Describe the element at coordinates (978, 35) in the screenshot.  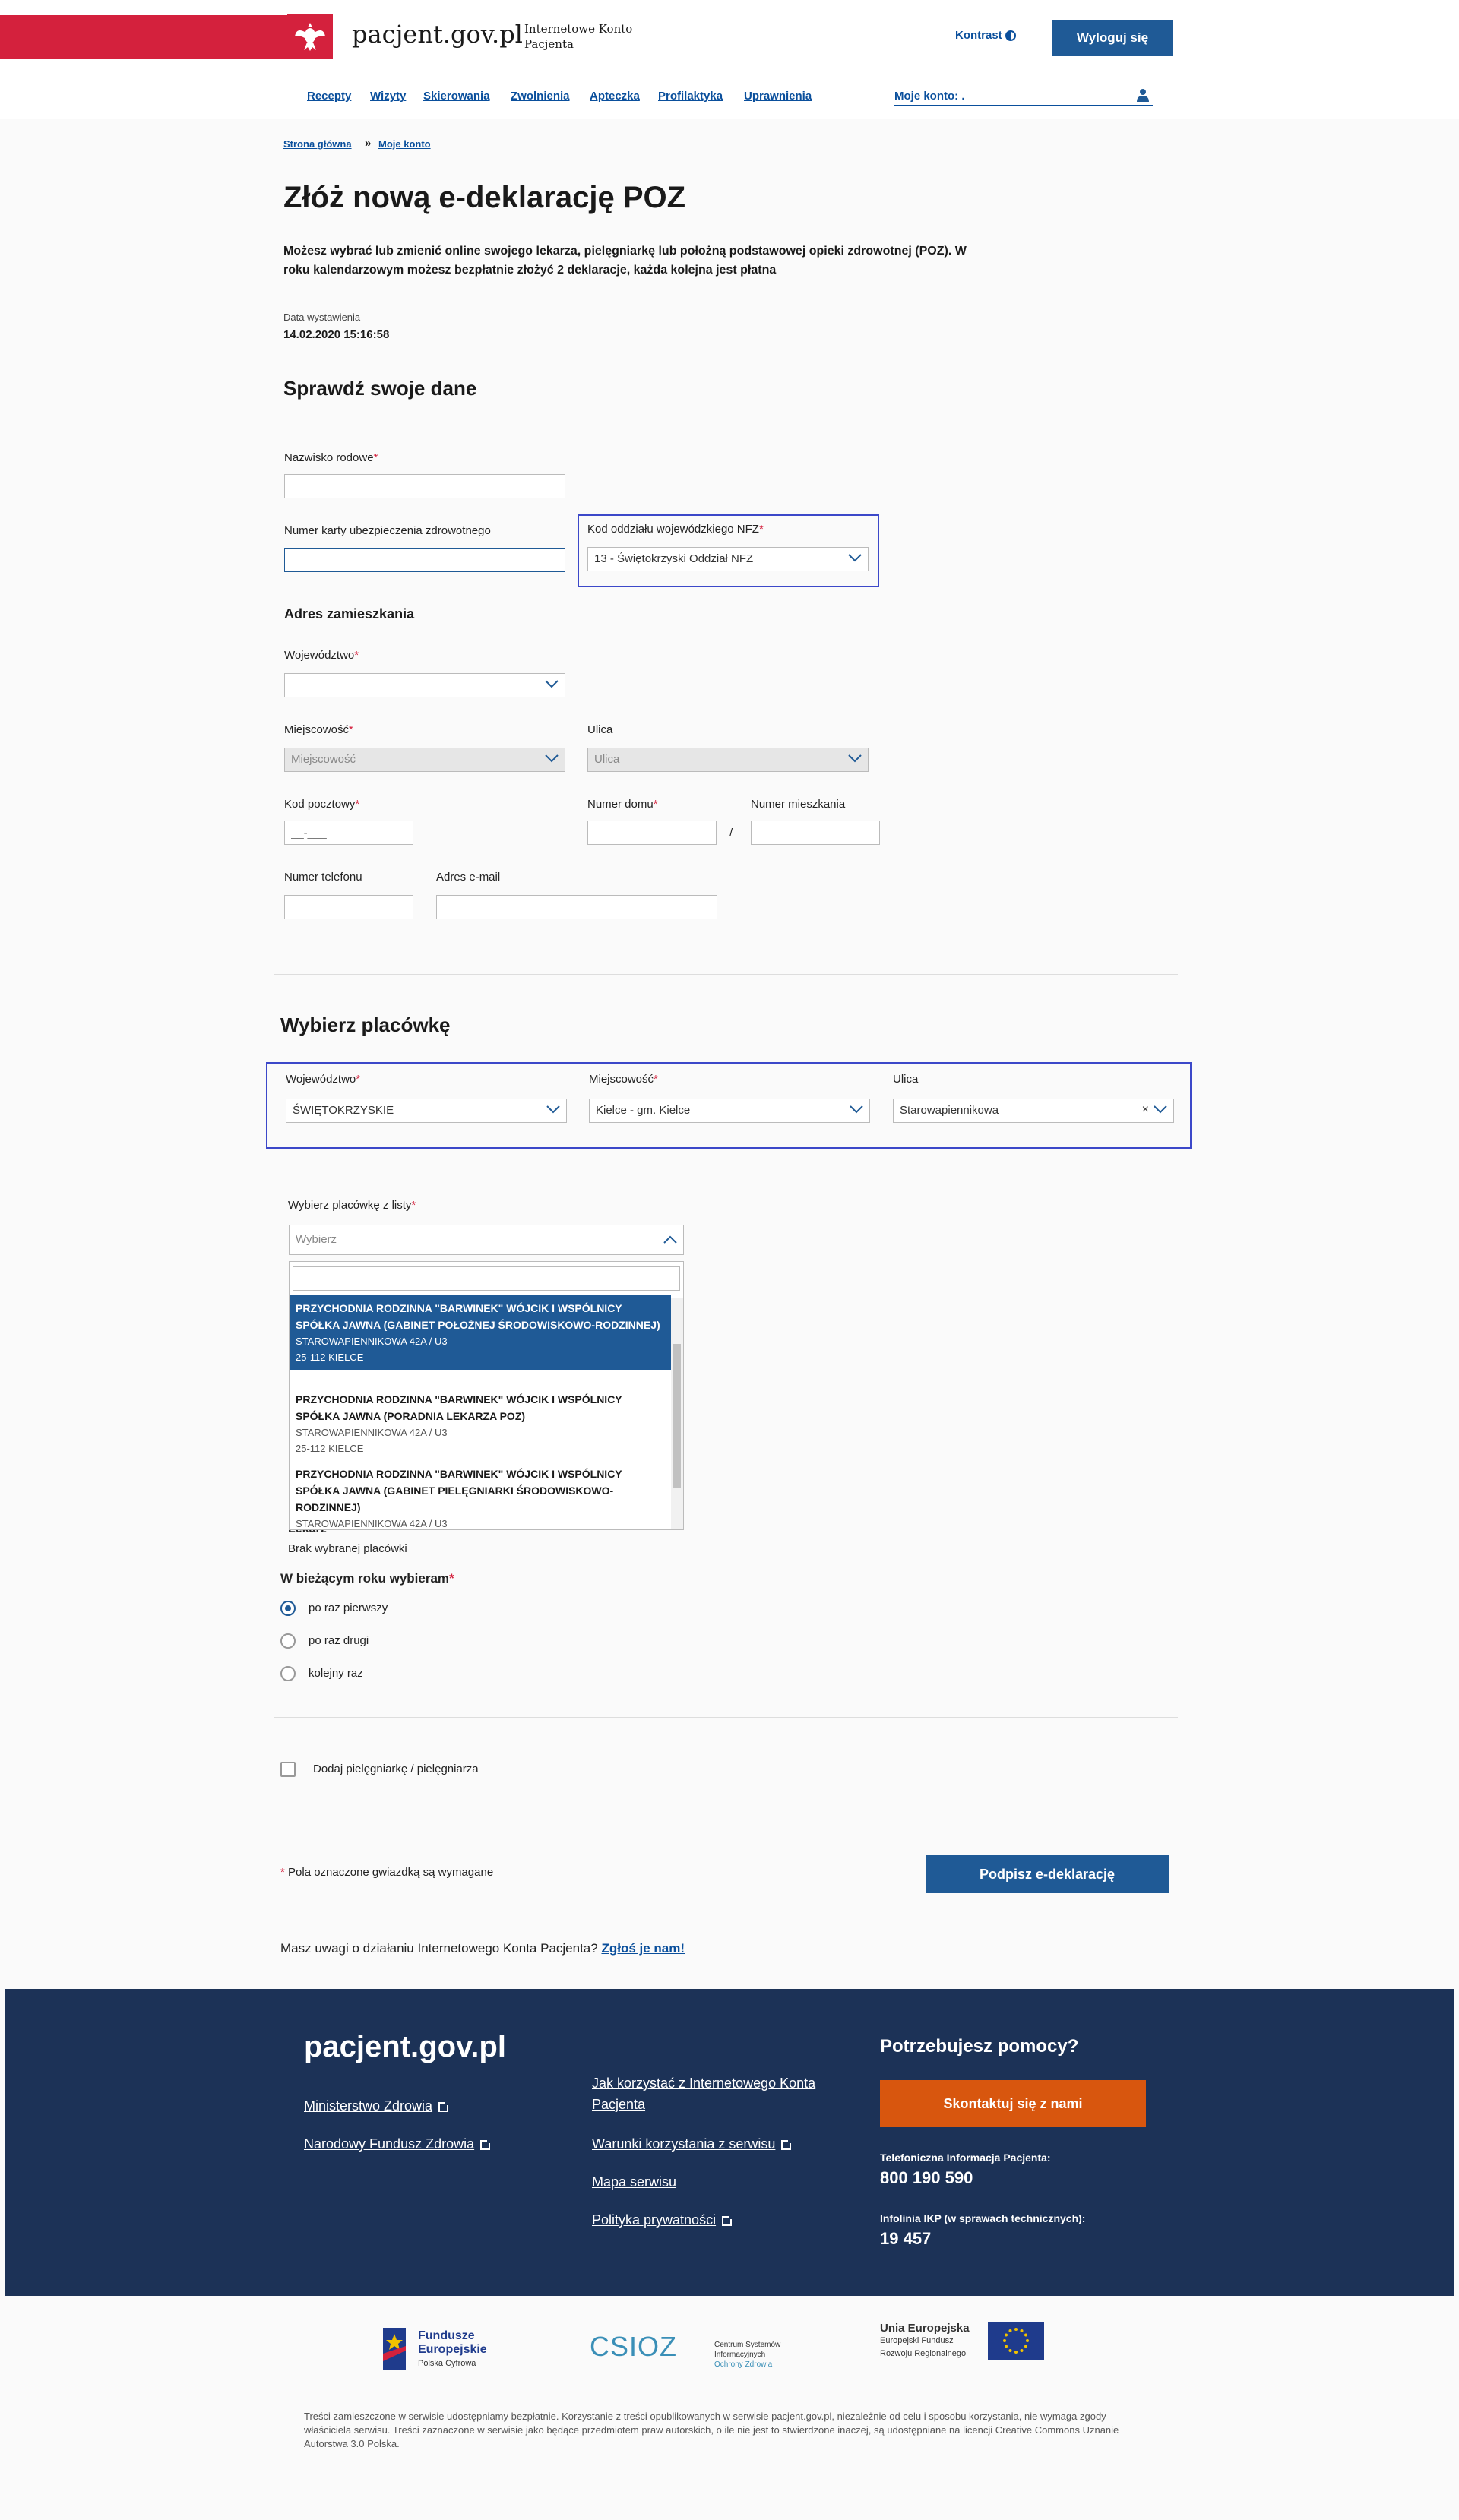
I see `contrast-label: Kontrast` at that location.